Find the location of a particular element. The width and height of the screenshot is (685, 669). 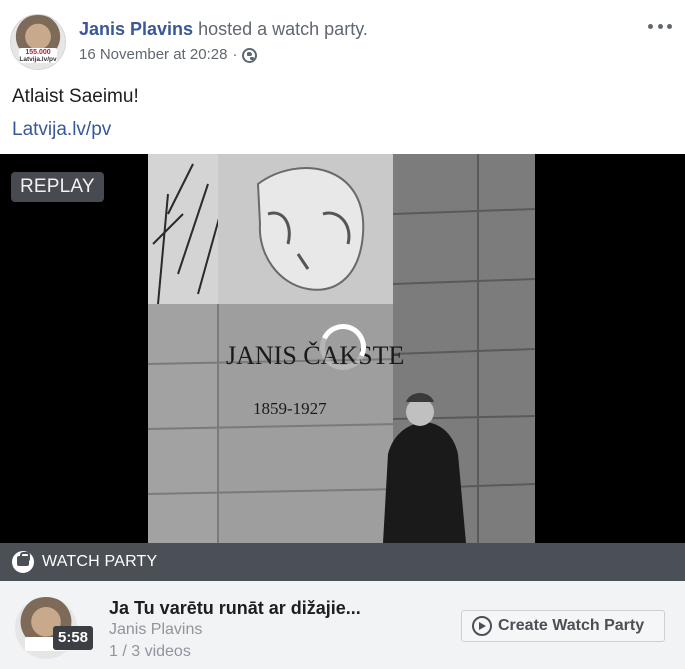

post-author-line: Janis Plavins hosted a watch party. is located at coordinates (223, 29).